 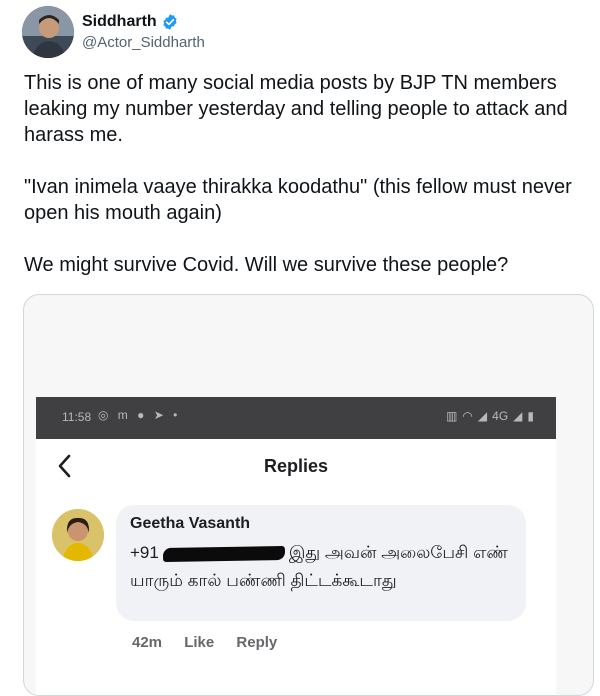 I want to click on comment-actions: 42m Like Reply, so click(x=213, y=642).